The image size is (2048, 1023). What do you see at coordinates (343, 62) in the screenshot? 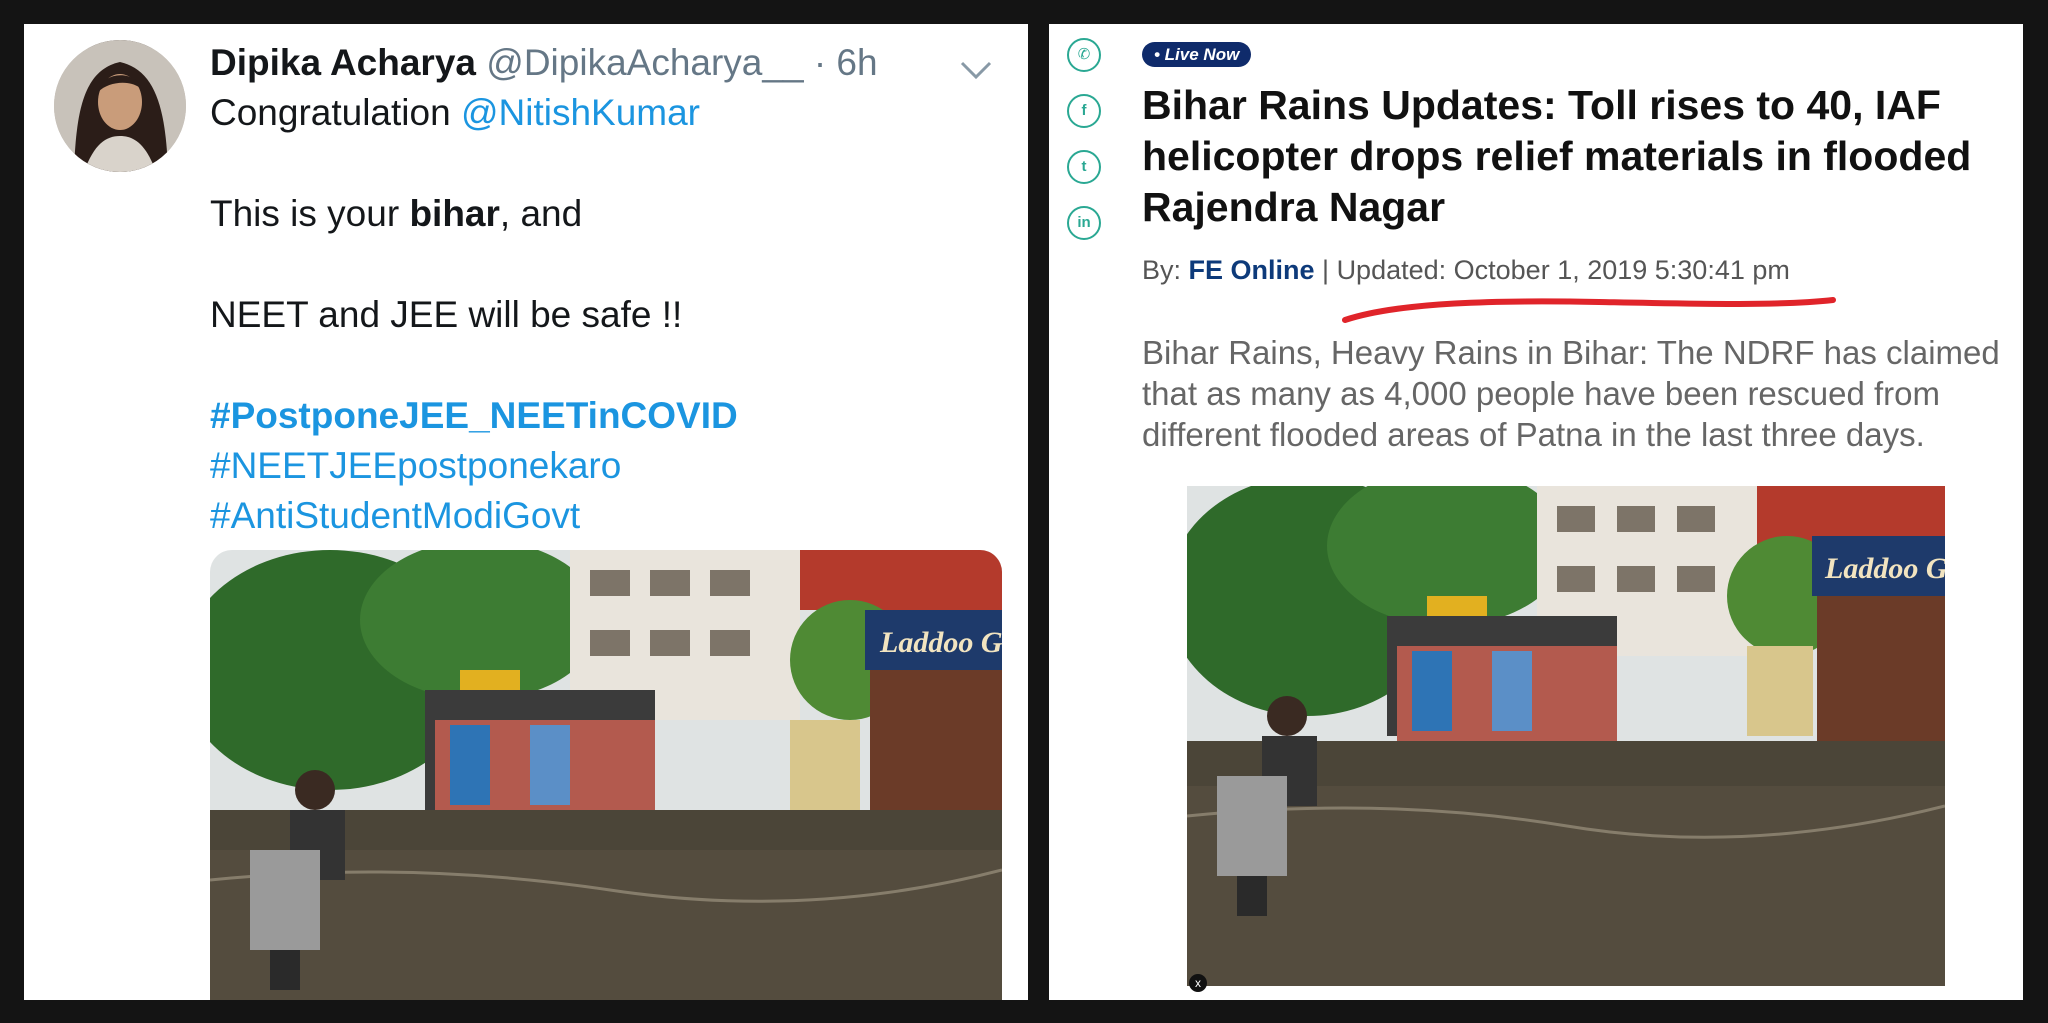
I see `author-name: Dipika Acharya` at bounding box center [343, 62].